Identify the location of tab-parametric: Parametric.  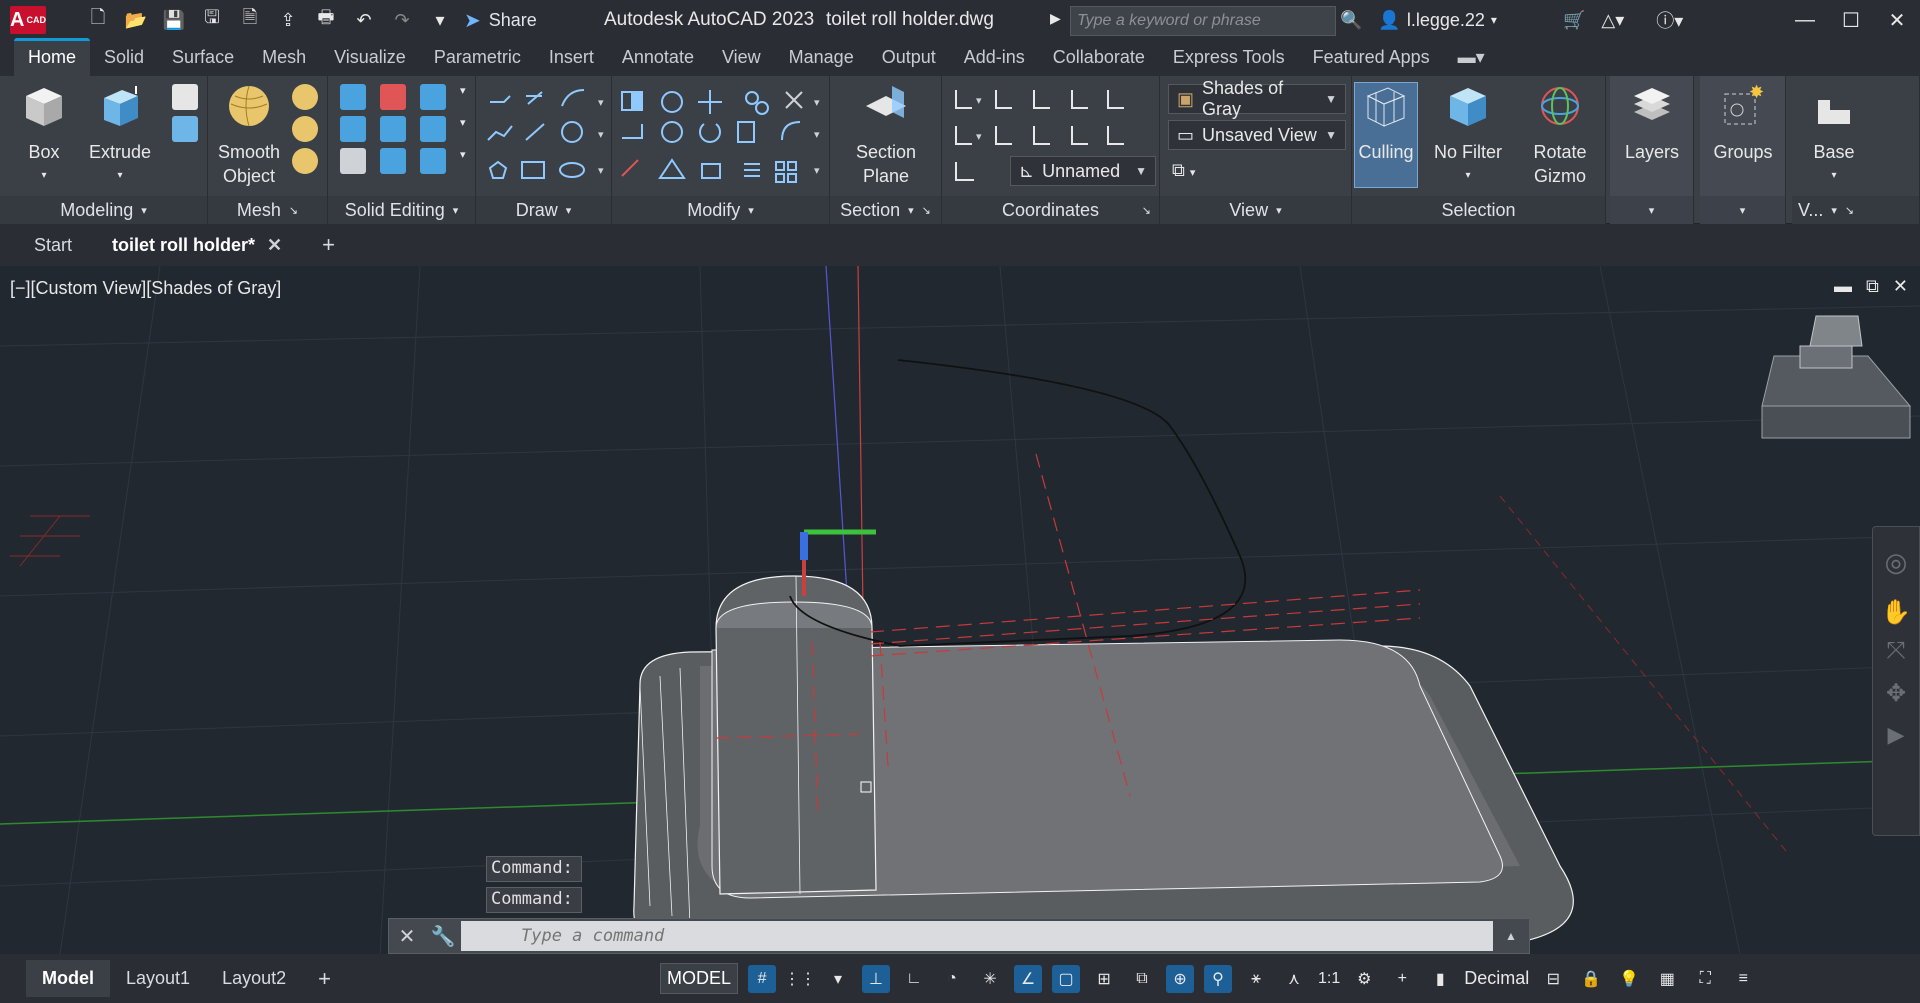
(477, 58).